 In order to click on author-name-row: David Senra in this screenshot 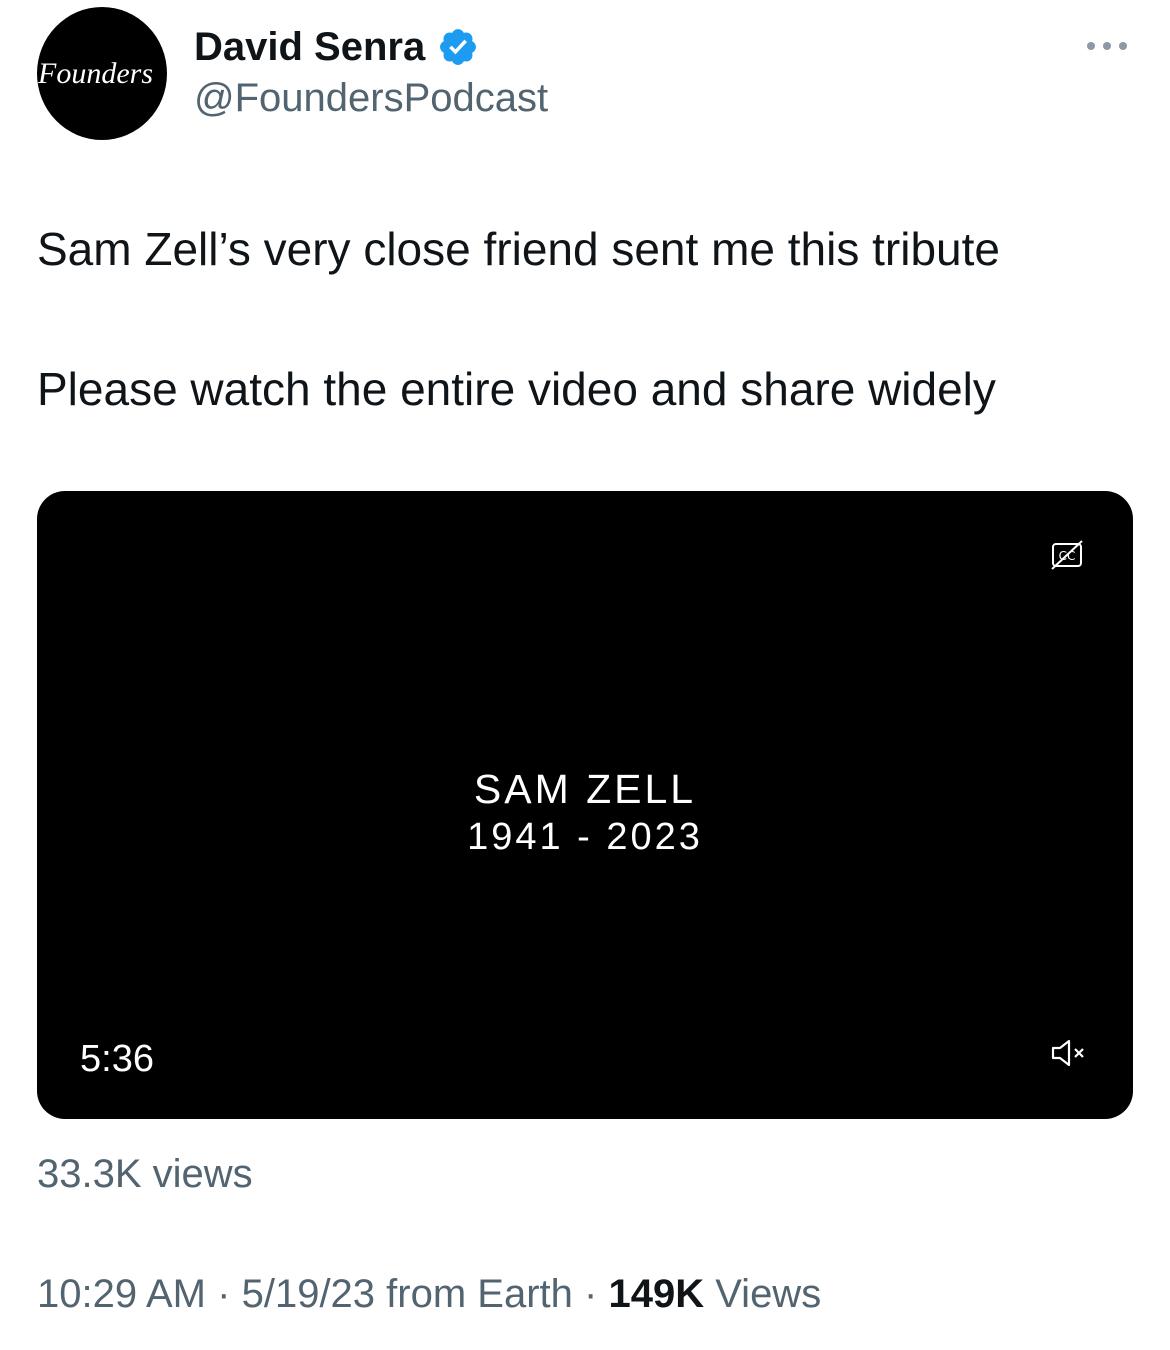, I will do `click(336, 47)`.